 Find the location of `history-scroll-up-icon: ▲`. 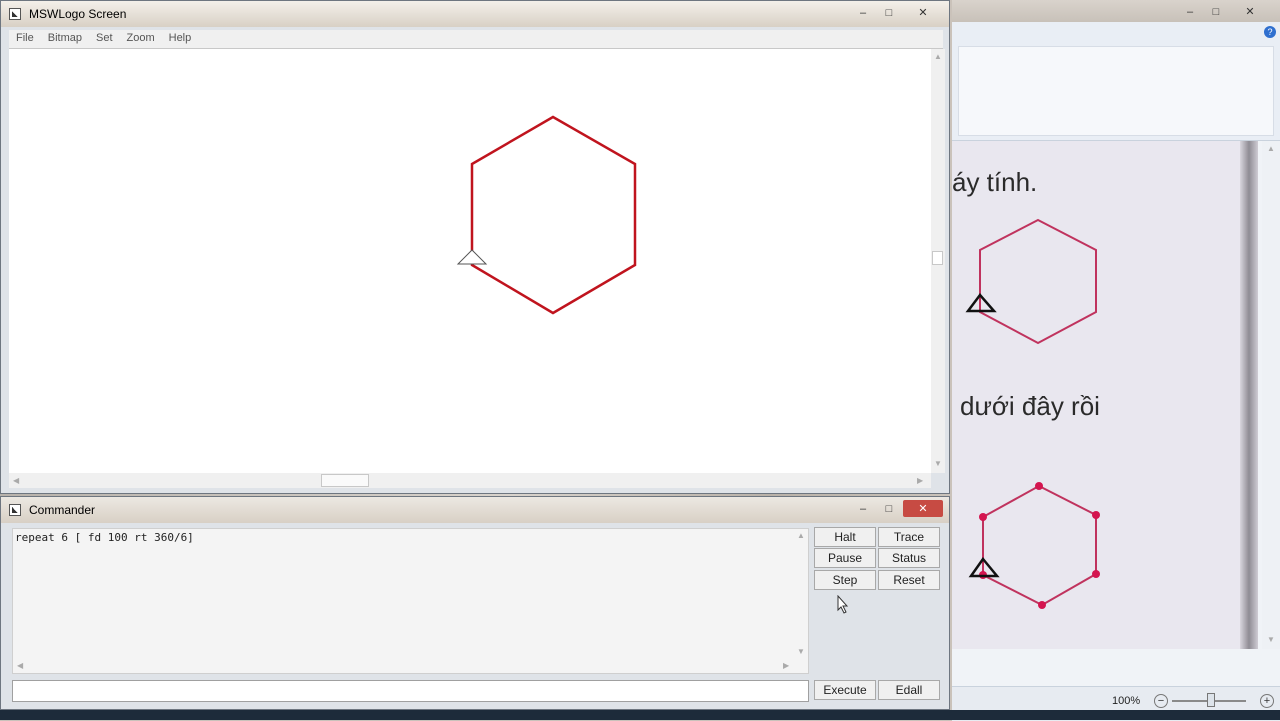

history-scroll-up-icon: ▲ is located at coordinates (801, 535).